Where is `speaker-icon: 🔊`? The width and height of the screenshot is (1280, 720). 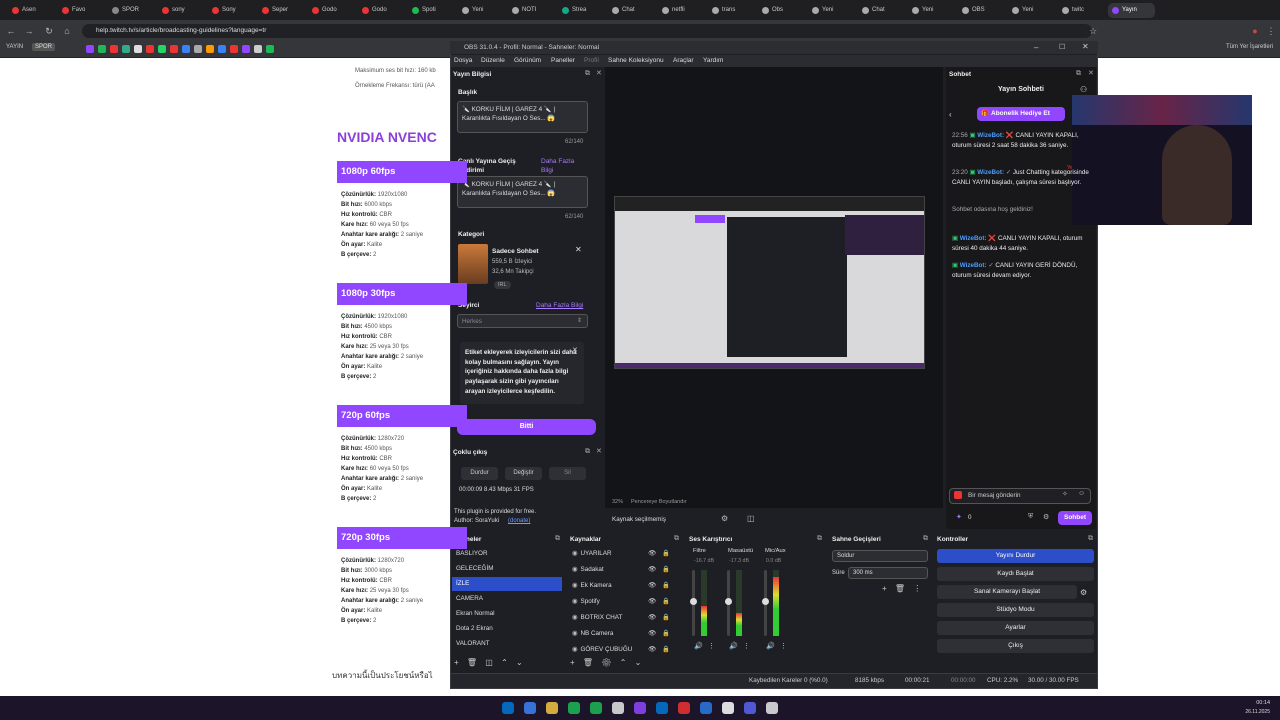
speaker-icon: 🔊 is located at coordinates (770, 646).